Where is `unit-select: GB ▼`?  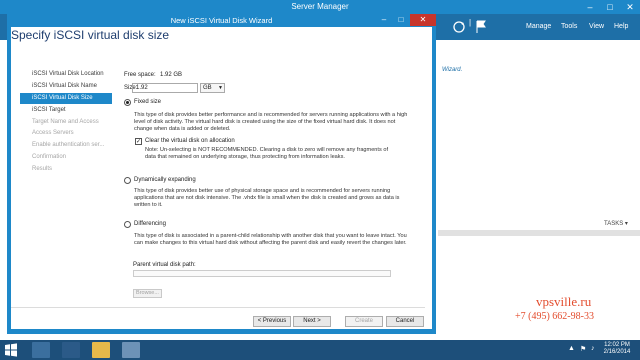
unit-select: GB ▼ is located at coordinates (212, 88).